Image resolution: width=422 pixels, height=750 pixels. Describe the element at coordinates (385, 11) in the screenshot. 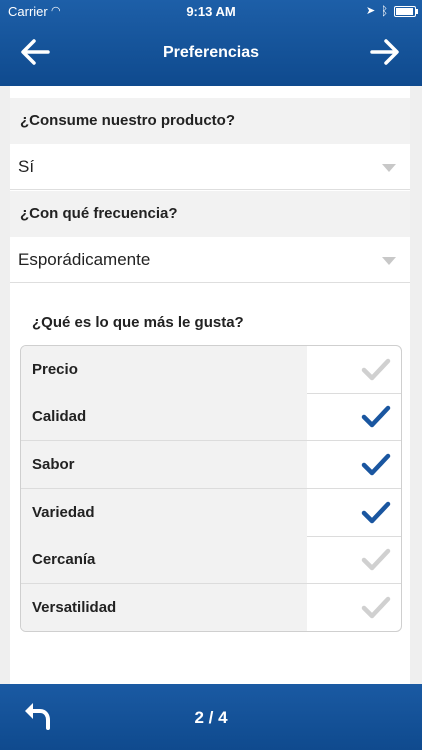

I see `bluetooth-icon: ᛒ` at that location.